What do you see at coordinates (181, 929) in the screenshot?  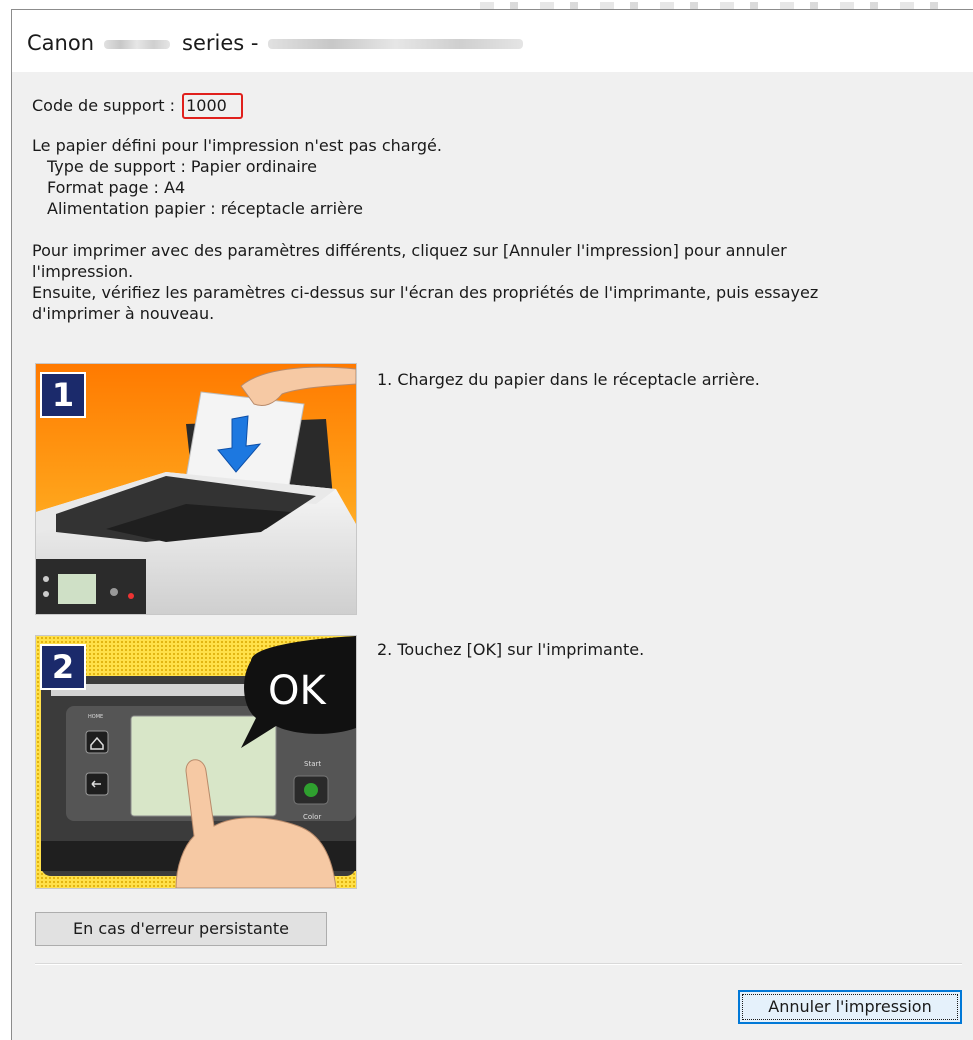 I see `persistent-error-button: En cas d'erreur persistante` at bounding box center [181, 929].